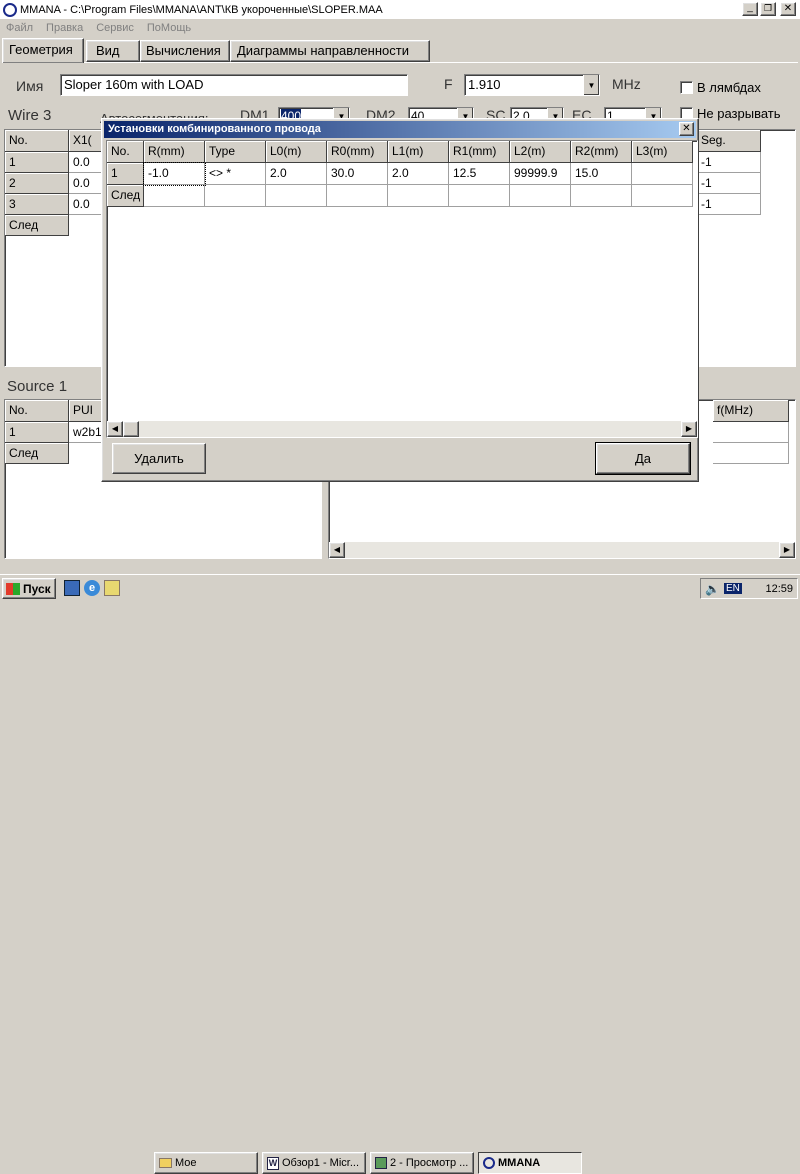  I want to click on close-button: ✕, so click(788, 9).